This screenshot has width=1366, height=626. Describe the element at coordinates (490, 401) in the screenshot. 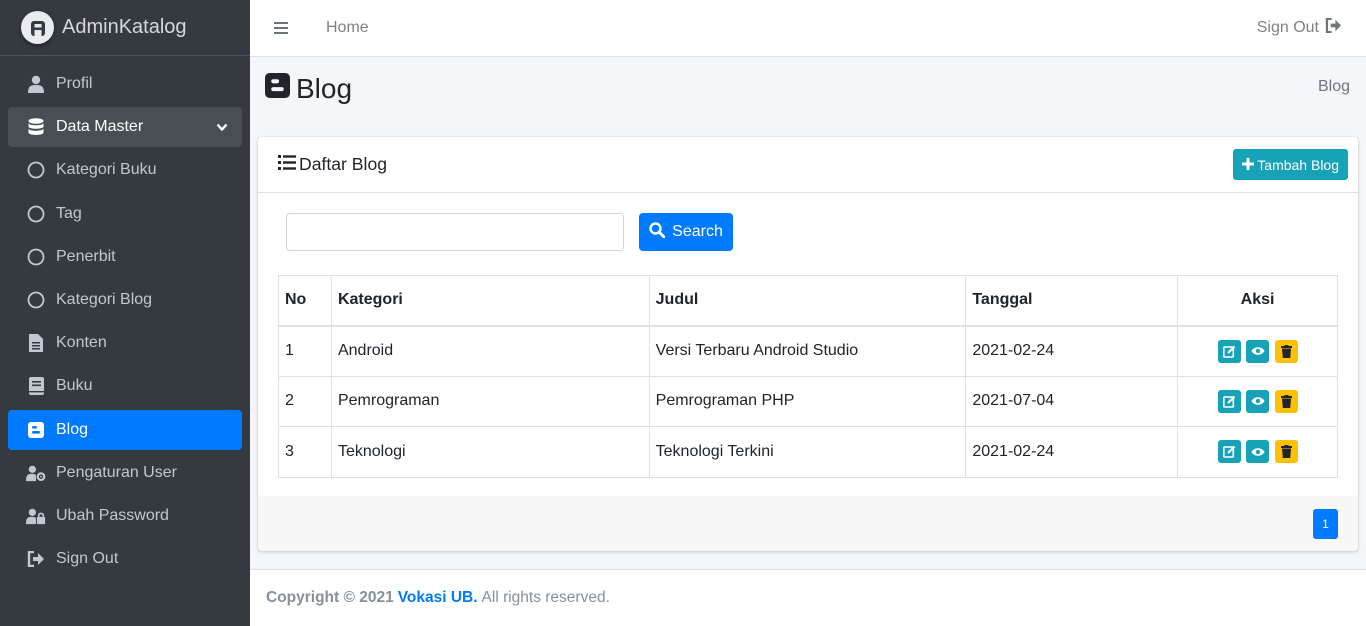

I see `cell-kategori: Pemrograman` at that location.